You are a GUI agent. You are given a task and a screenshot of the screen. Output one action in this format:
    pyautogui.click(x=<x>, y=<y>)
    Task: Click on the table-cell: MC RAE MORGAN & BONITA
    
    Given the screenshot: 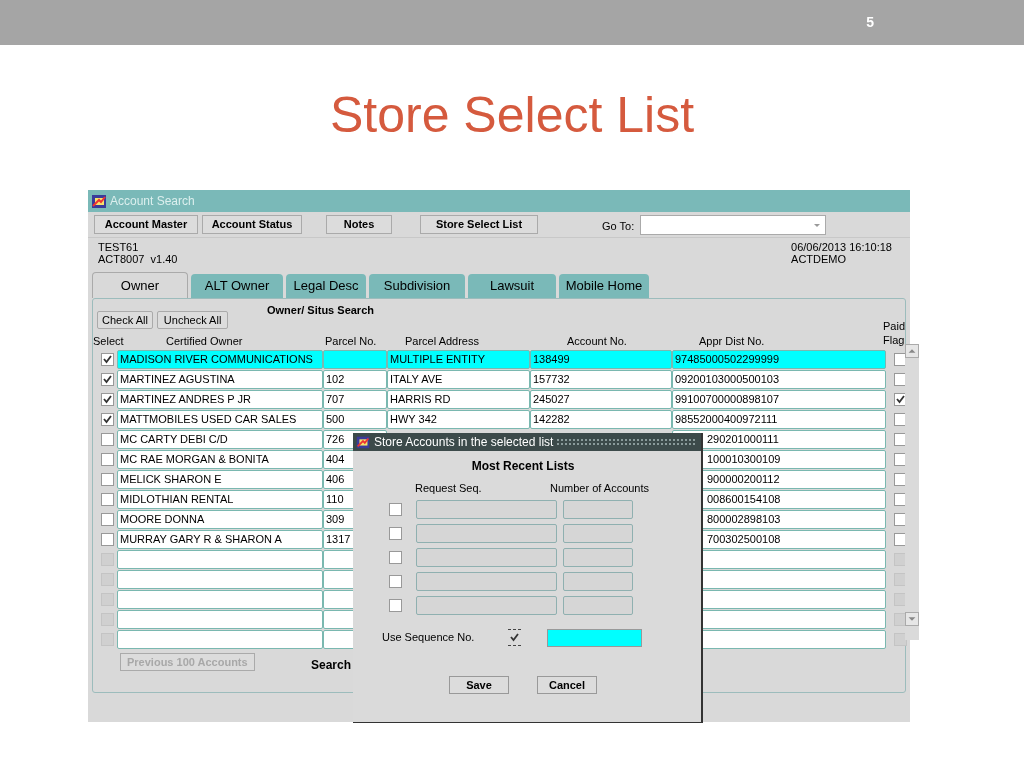 What is the action you would take?
    pyautogui.click(x=220, y=459)
    